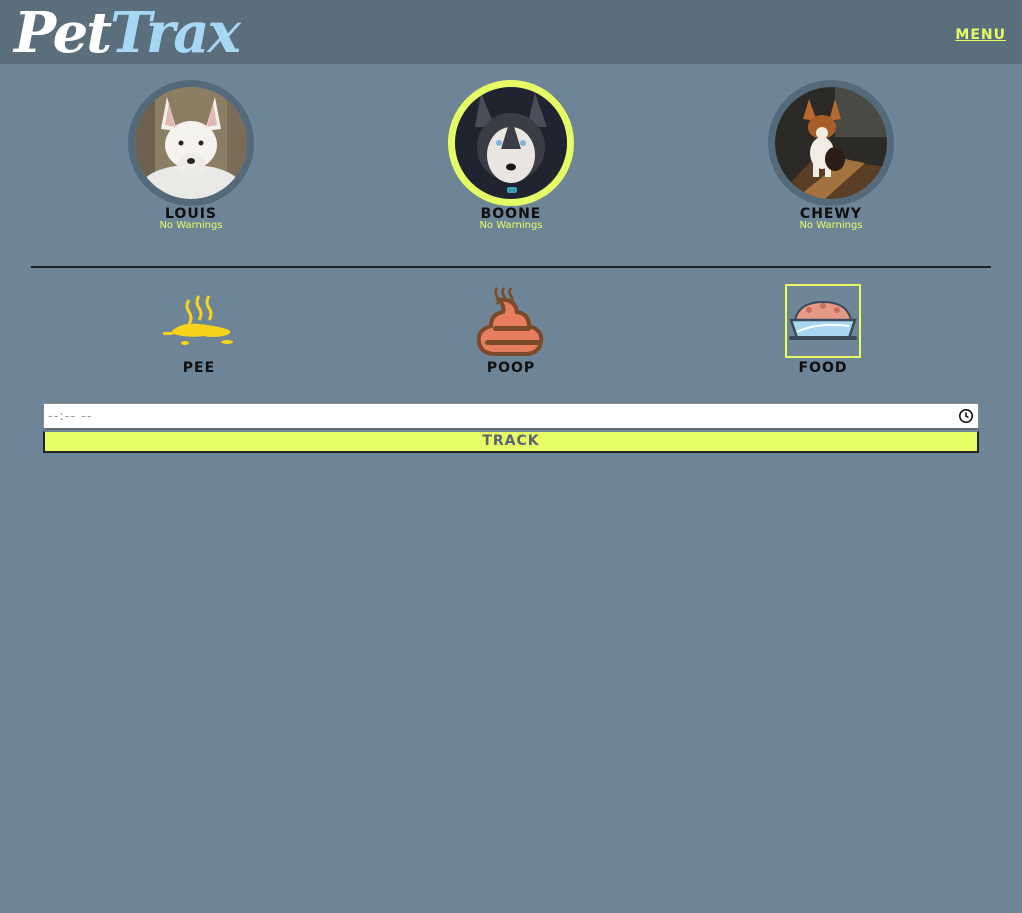  I want to click on track-button: TRACK, so click(511, 442).